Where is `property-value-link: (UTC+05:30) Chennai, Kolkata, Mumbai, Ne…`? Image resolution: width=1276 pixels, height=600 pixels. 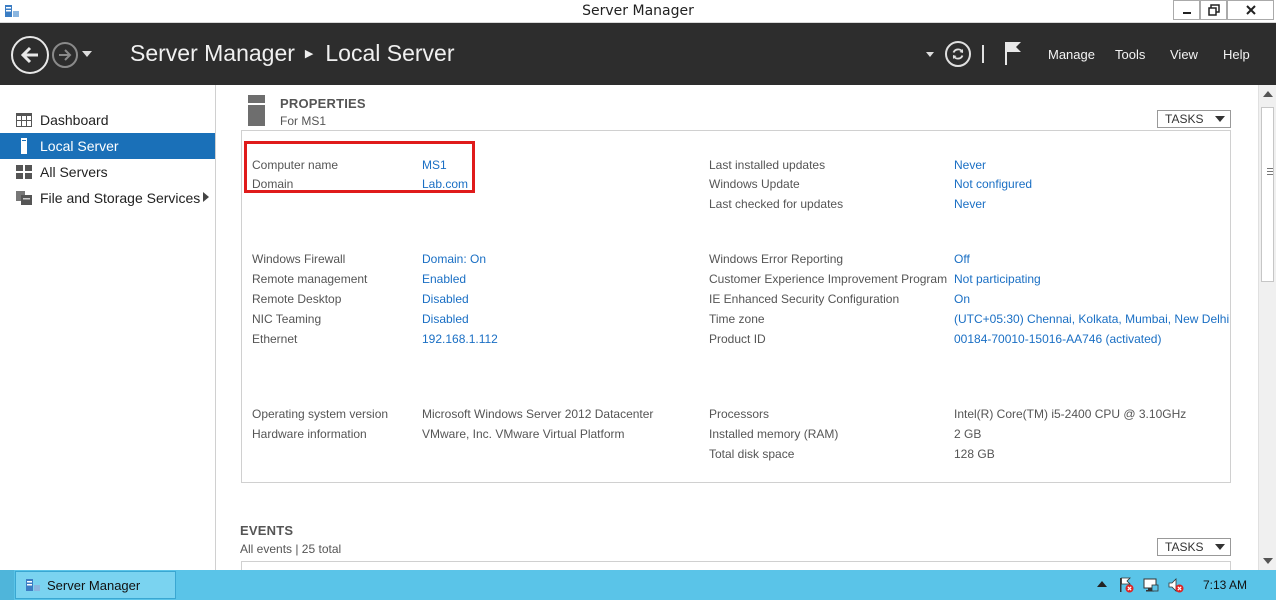
property-value-link: (UTC+05:30) Chennai, Kolkata, Mumbai, Ne… is located at coordinates (1091, 319).